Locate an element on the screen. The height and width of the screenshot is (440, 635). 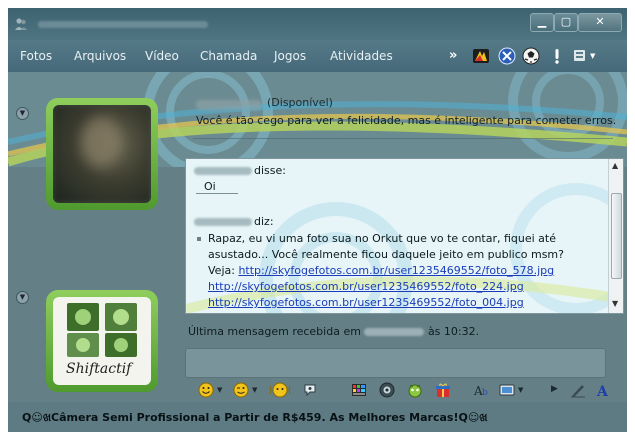
message-verb: disse: is located at coordinates (270, 170).